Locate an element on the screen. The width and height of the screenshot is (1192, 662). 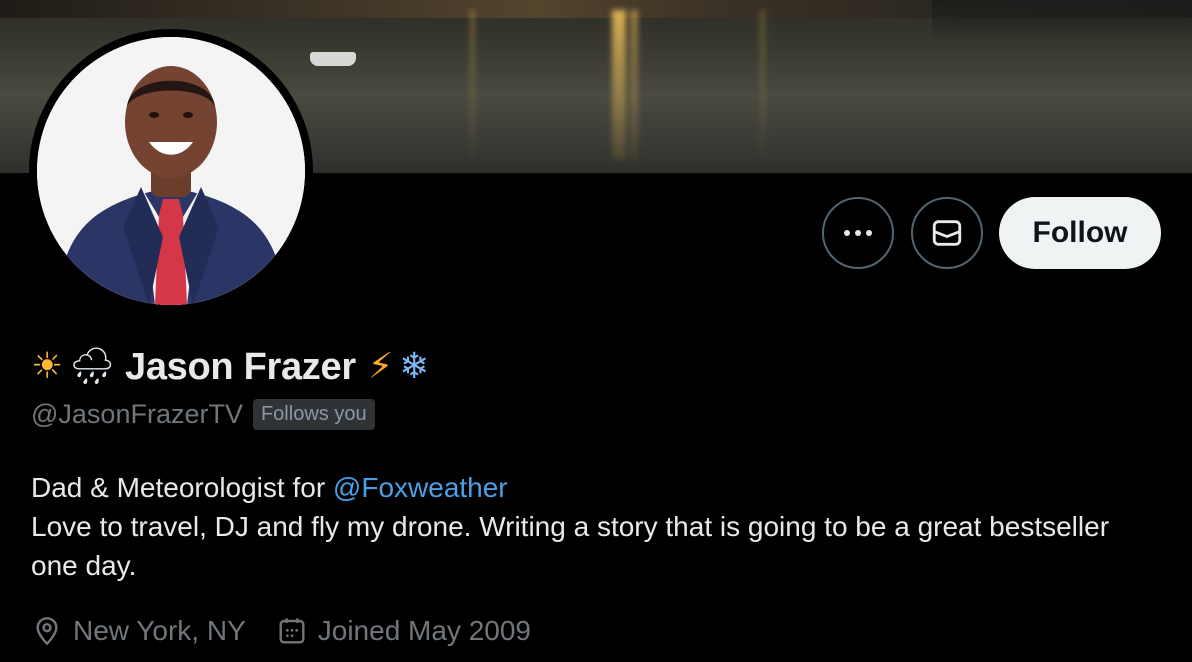
joined-item: Joined May 2009 is located at coordinates (403, 631).